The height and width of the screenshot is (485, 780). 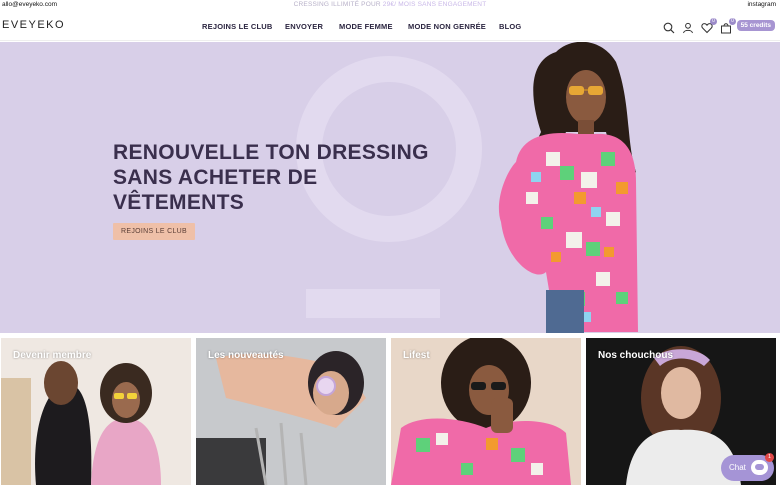 What do you see at coordinates (246, 355) in the screenshot?
I see `tile-label: Les nouveautés` at bounding box center [246, 355].